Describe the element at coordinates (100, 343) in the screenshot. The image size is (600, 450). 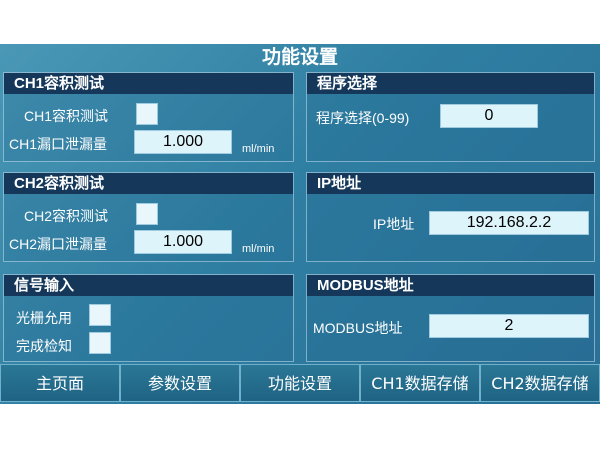
I see `complete-detect-checkbox` at that location.